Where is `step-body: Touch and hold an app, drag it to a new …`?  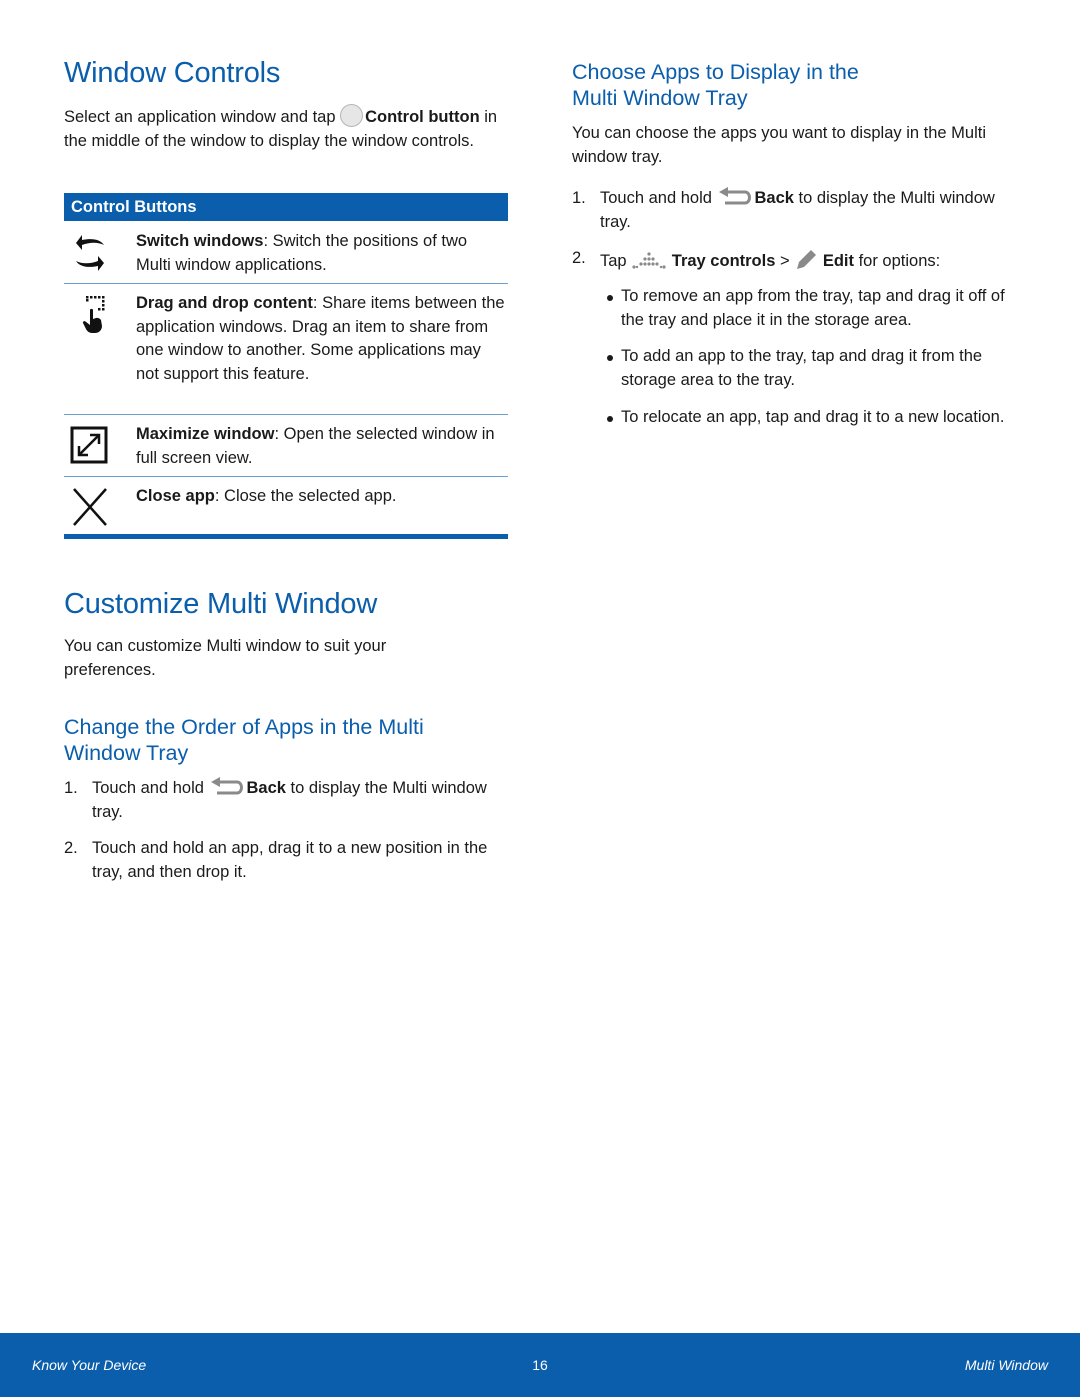 step-body: Touch and hold an app, drag it to a new … is located at coordinates (290, 860).